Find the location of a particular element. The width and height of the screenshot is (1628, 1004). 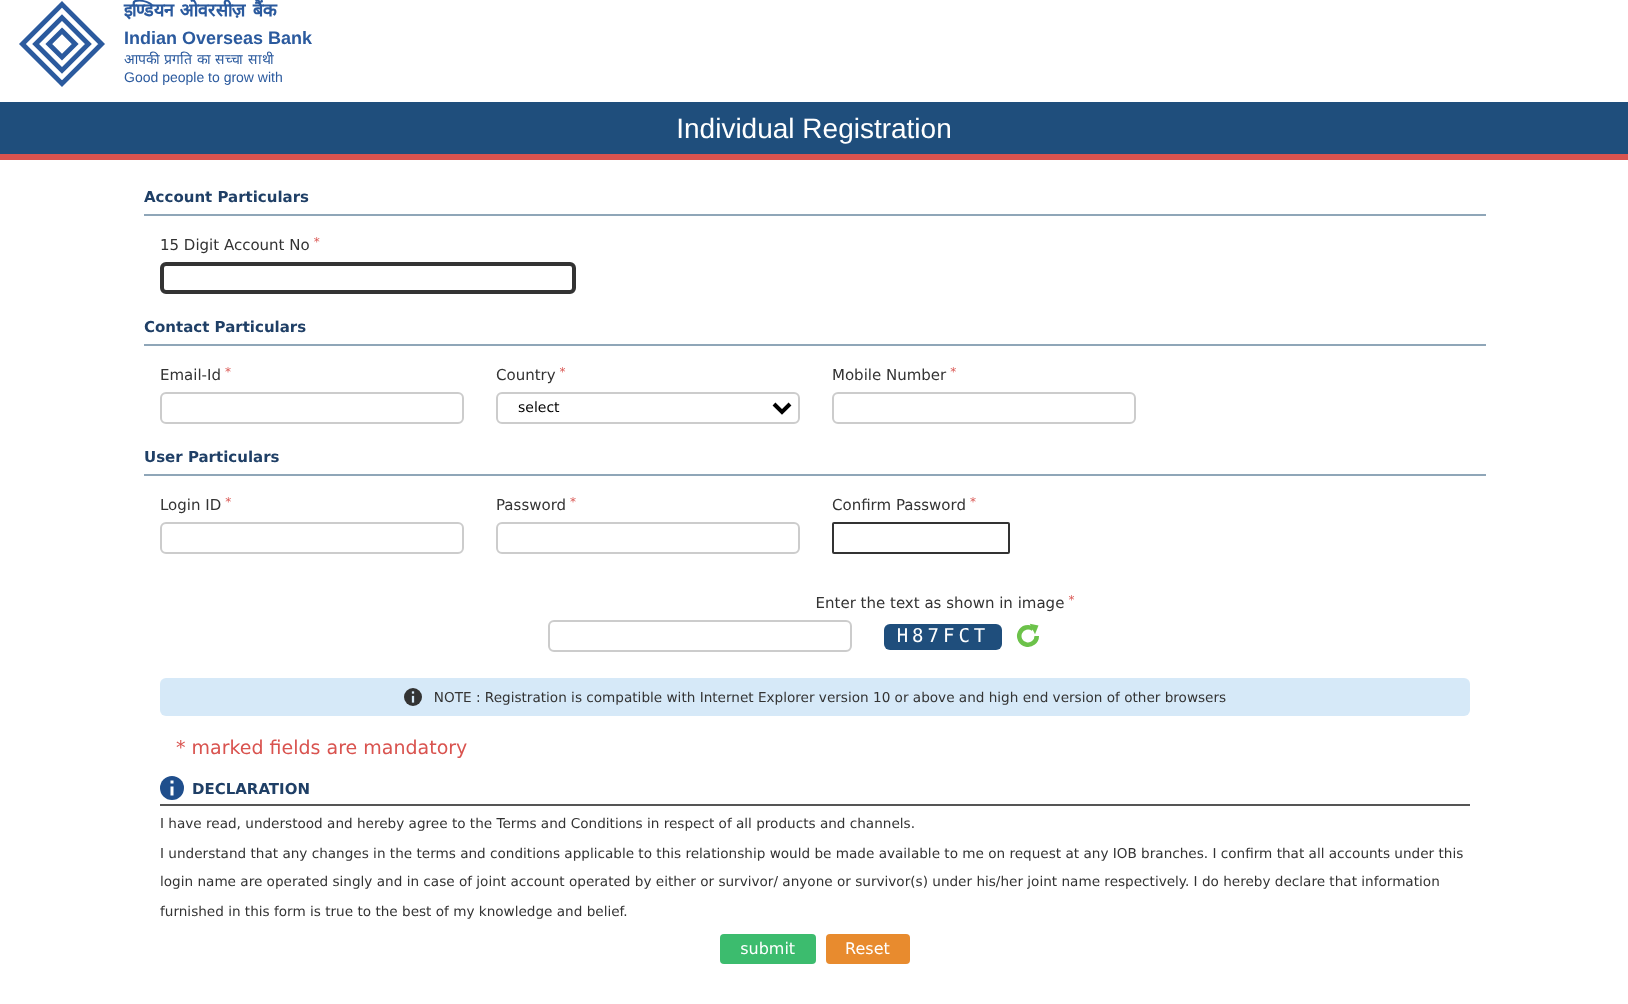

captcha-image: H87FCT is located at coordinates (943, 636).